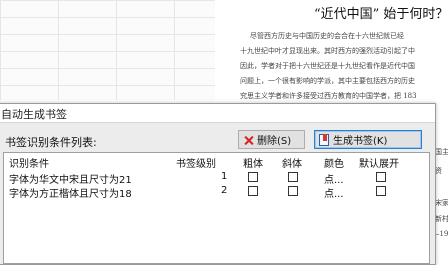 The image size is (448, 265). I want to click on bookmark-icon, so click(324, 139).